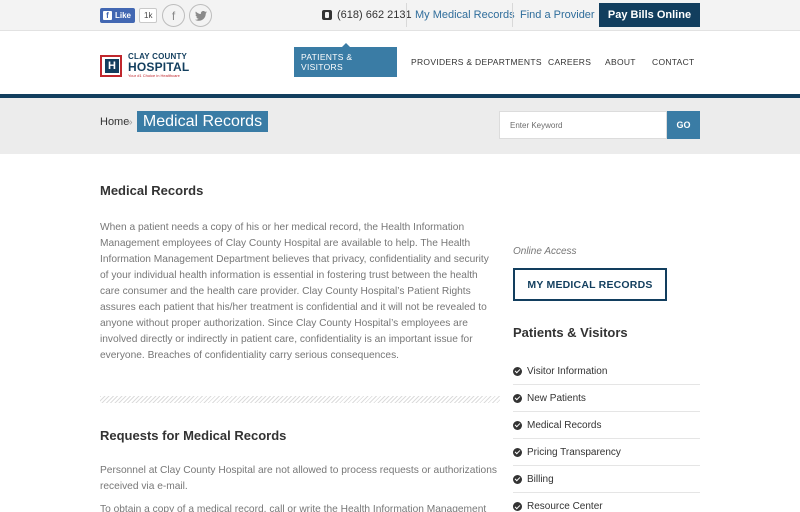  What do you see at coordinates (557, 15) in the screenshot?
I see `find-a-provider-link: Find a Provider` at bounding box center [557, 15].